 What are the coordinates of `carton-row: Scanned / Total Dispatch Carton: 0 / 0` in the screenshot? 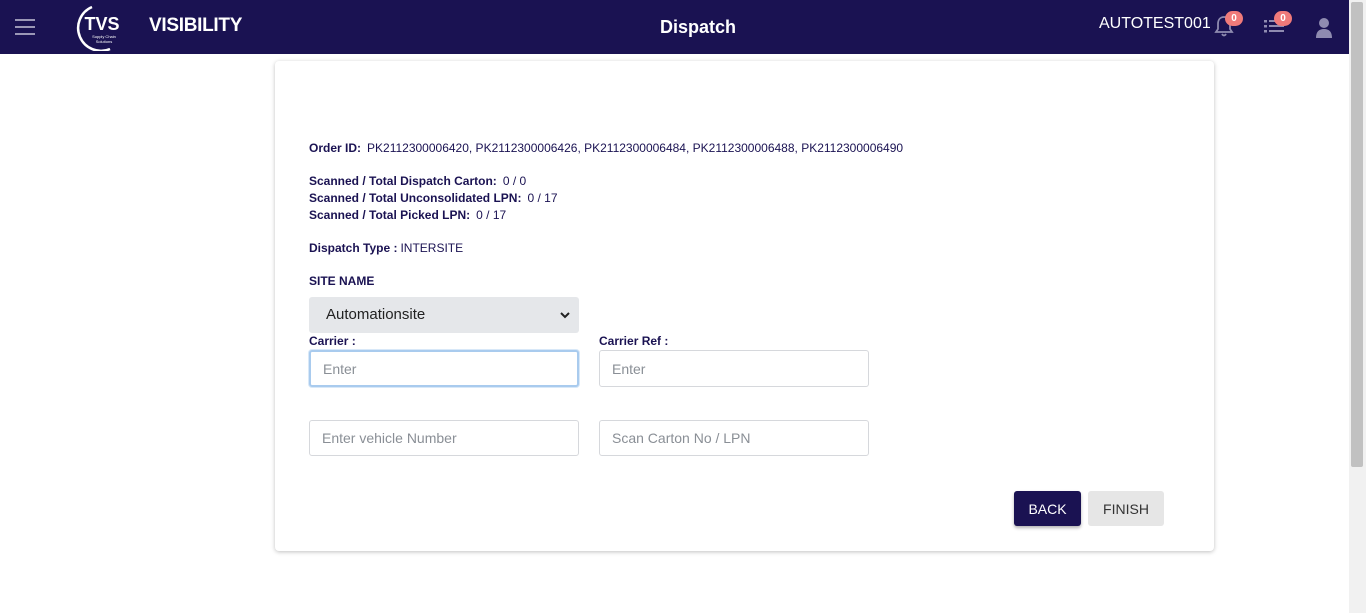 It's located at (417, 181).